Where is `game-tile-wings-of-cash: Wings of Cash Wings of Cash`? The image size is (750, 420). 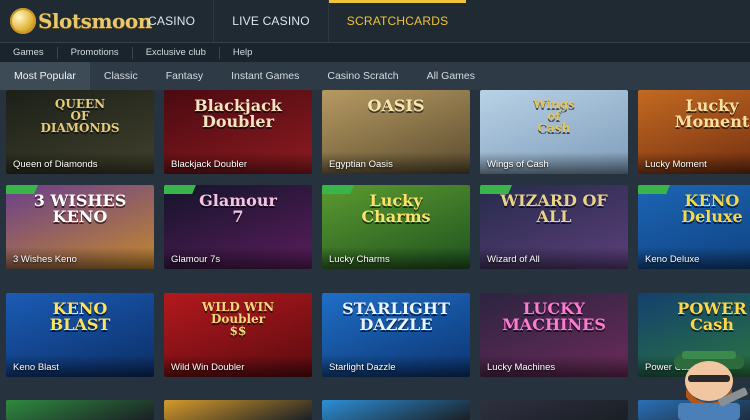 game-tile-wings-of-cash: Wings of Cash Wings of Cash is located at coordinates (554, 132).